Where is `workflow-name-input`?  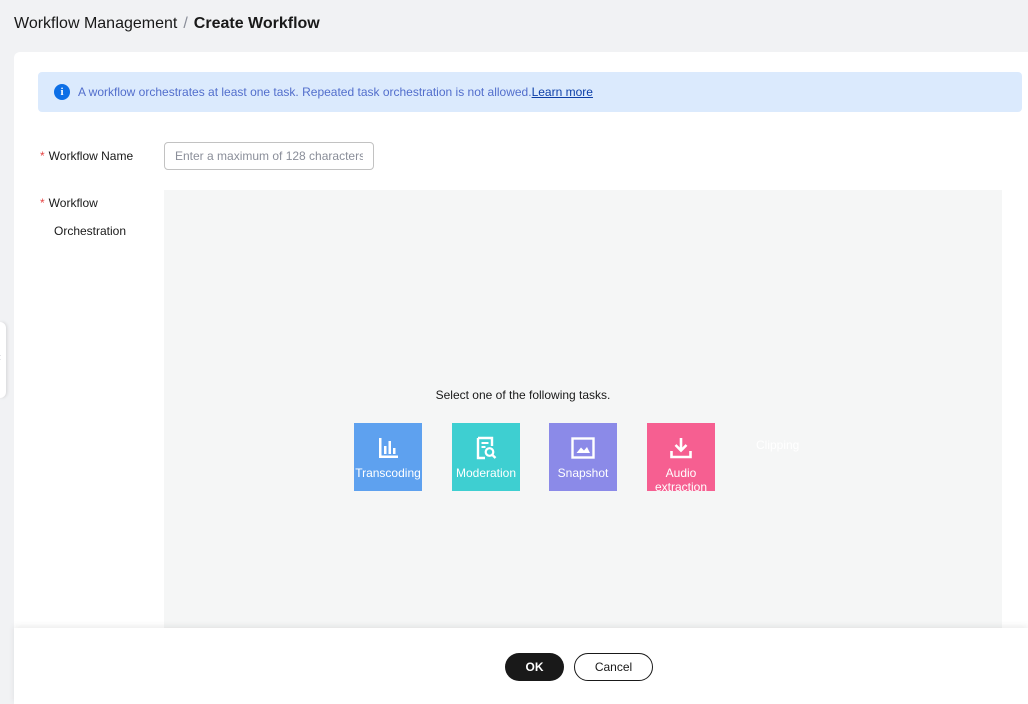
workflow-name-input is located at coordinates (269, 156).